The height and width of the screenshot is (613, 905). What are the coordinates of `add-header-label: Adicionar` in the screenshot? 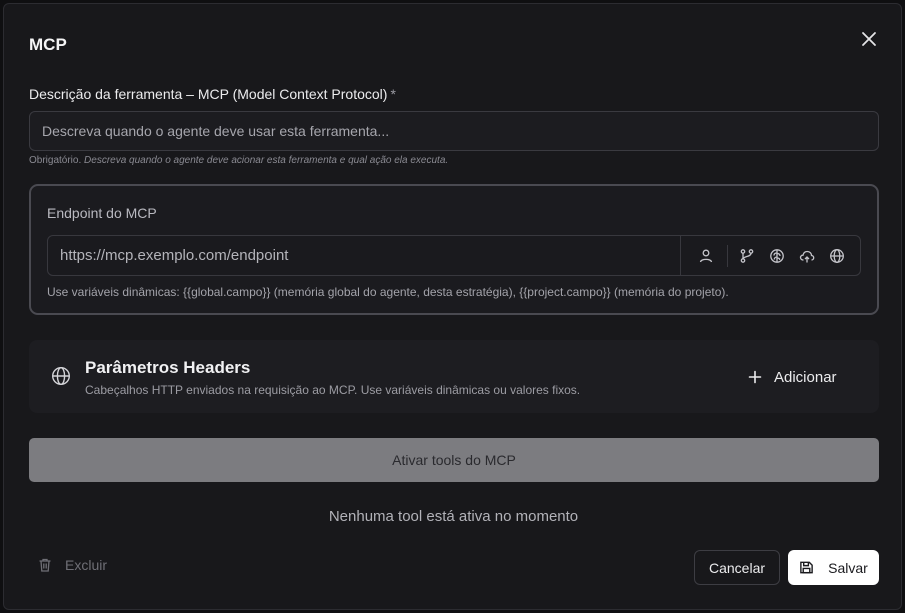 It's located at (805, 377).